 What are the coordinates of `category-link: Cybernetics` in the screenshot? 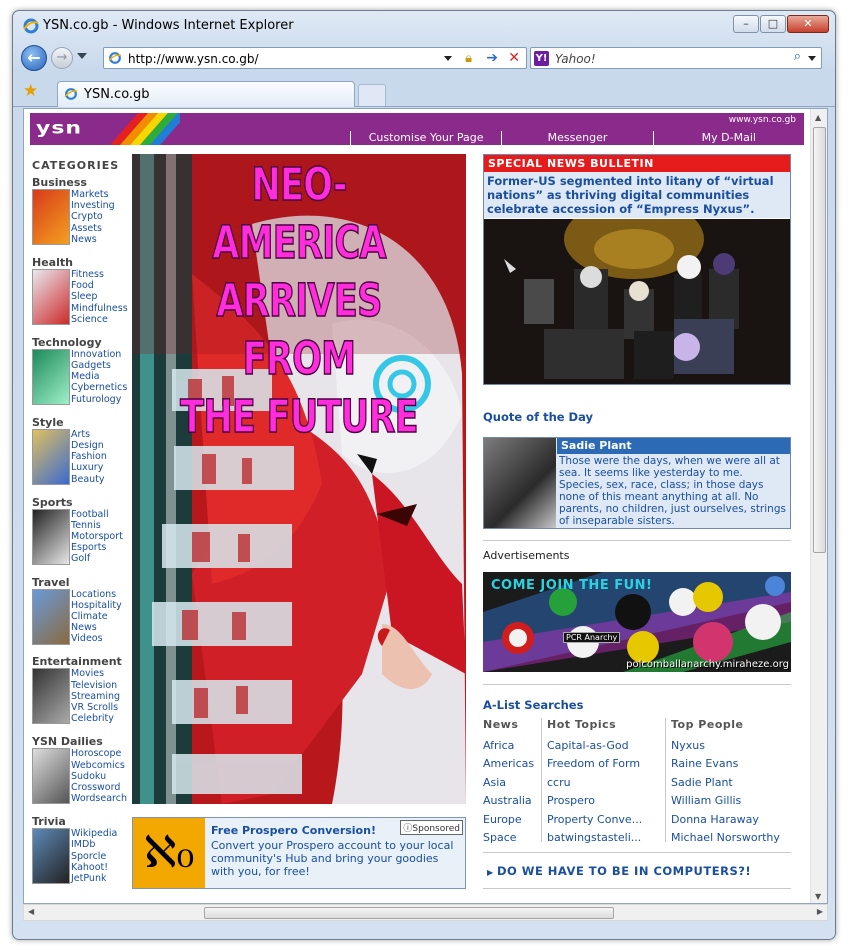 It's located at (99, 387).